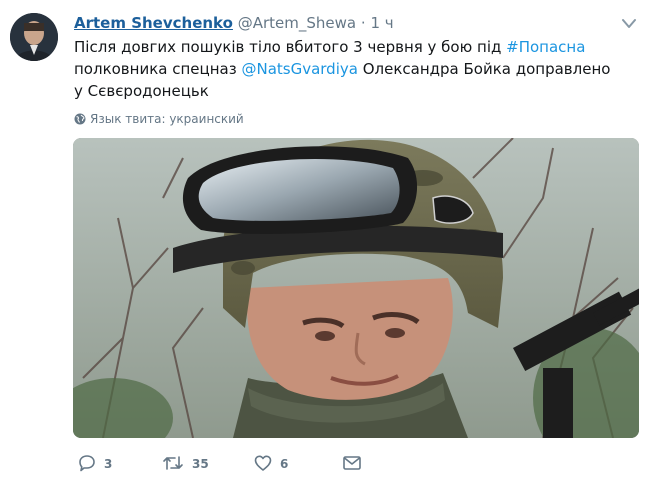 The width and height of the screenshot is (650, 481). Describe the element at coordinates (200, 464) in the screenshot. I see `retweet-count: 35` at that location.